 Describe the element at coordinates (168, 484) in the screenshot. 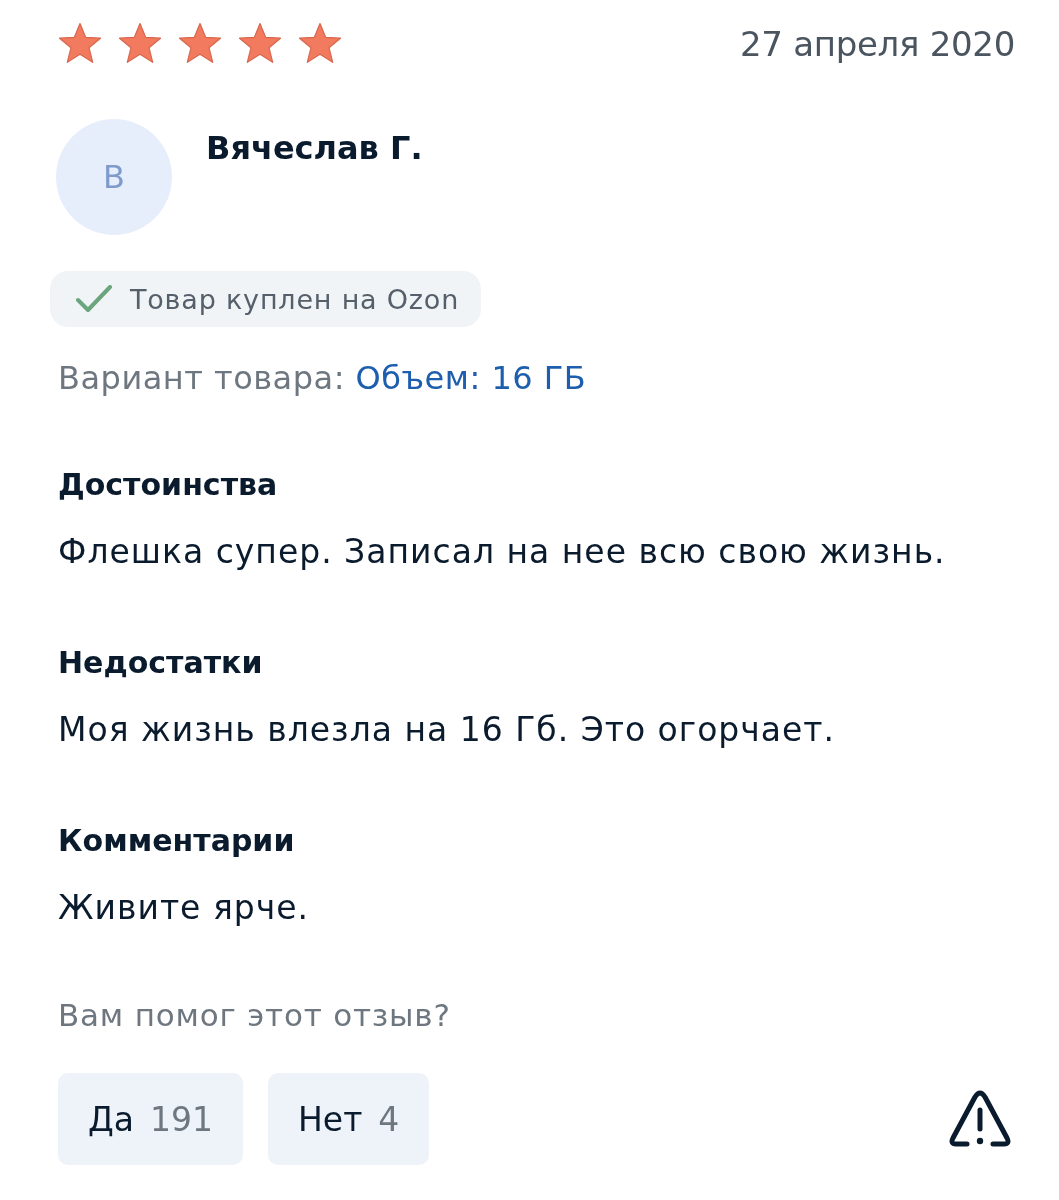

I see `section-title: Достоинства` at that location.